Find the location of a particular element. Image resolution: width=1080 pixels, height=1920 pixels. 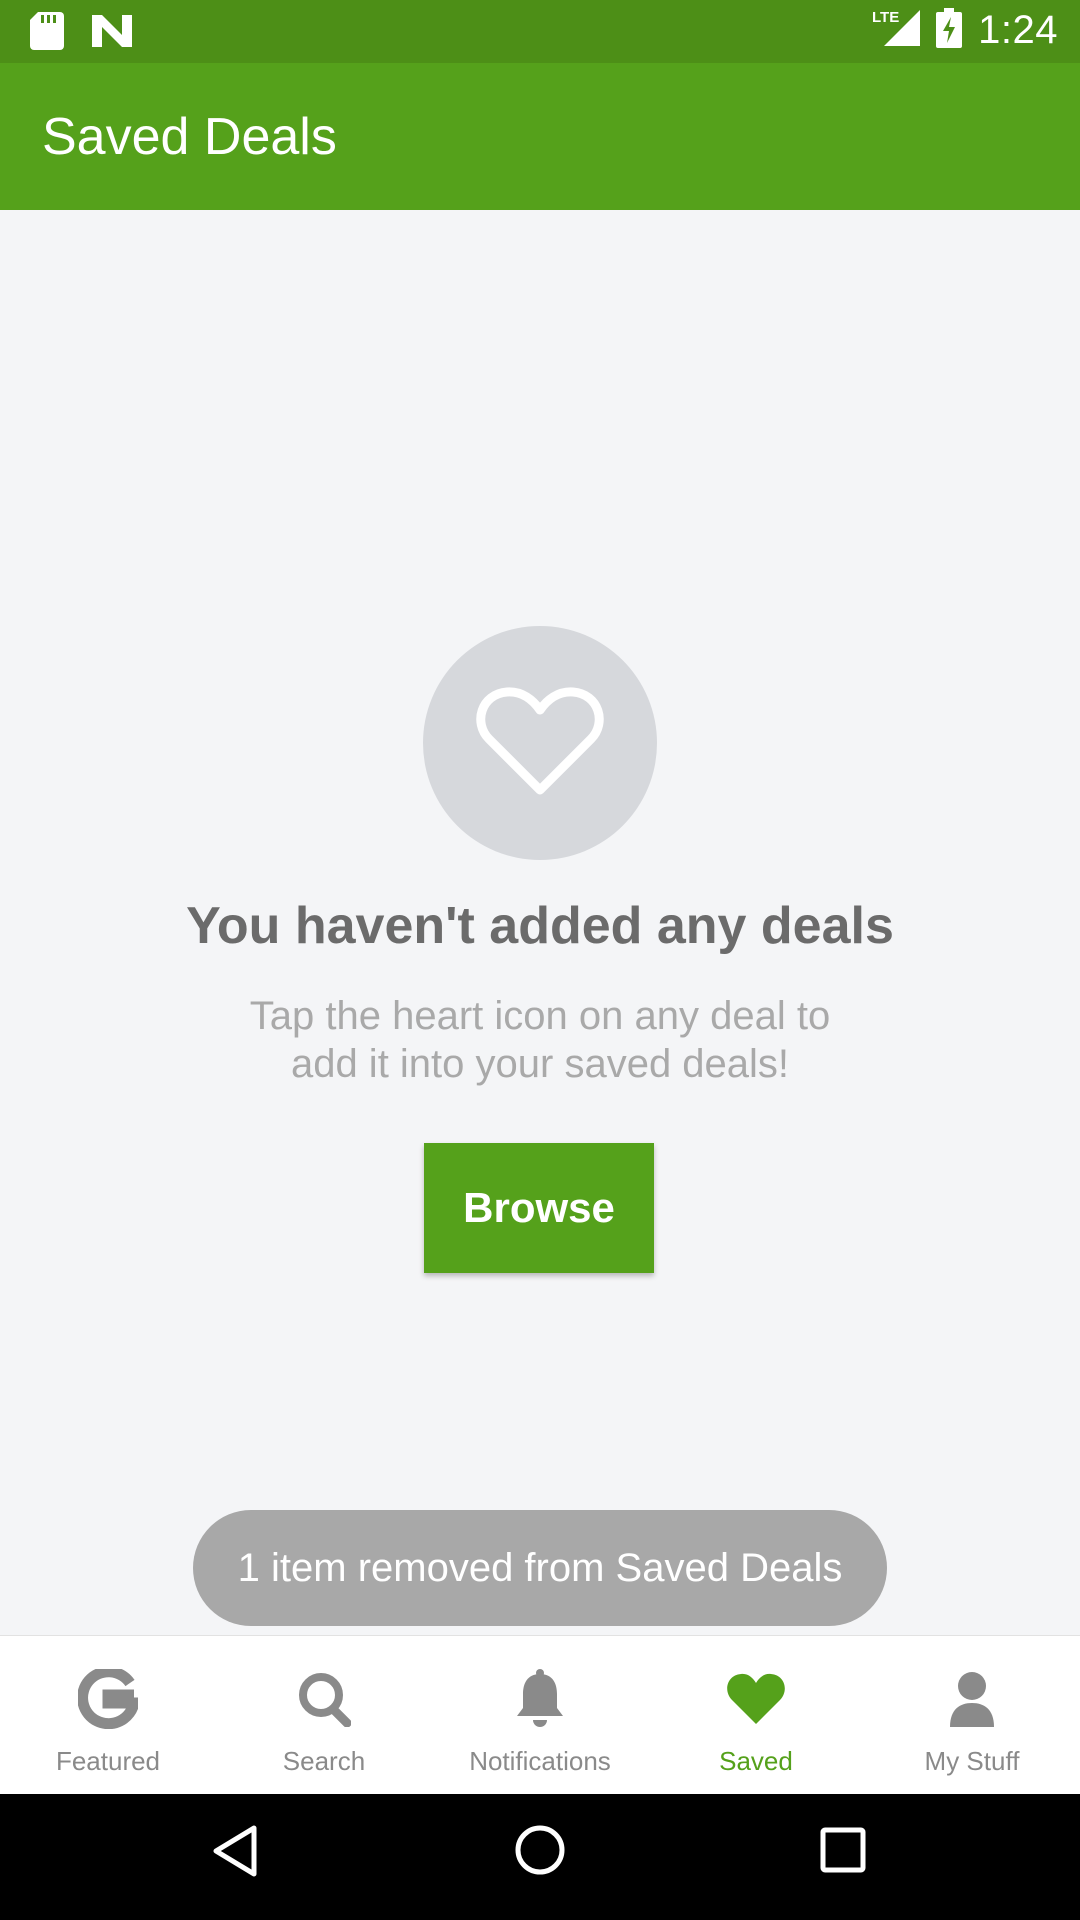

user-icon is located at coordinates (972, 1699).